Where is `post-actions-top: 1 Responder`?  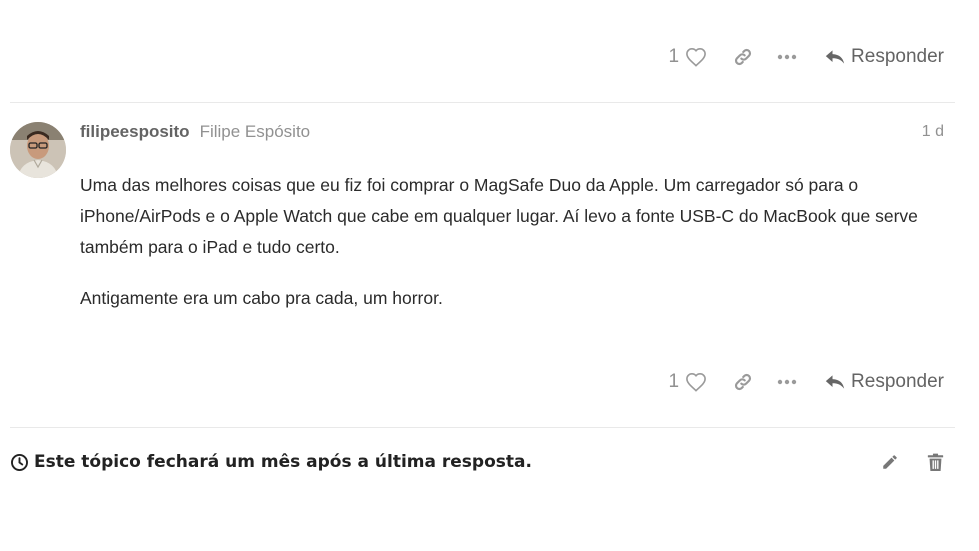 post-actions-top: 1 Responder is located at coordinates (806, 57).